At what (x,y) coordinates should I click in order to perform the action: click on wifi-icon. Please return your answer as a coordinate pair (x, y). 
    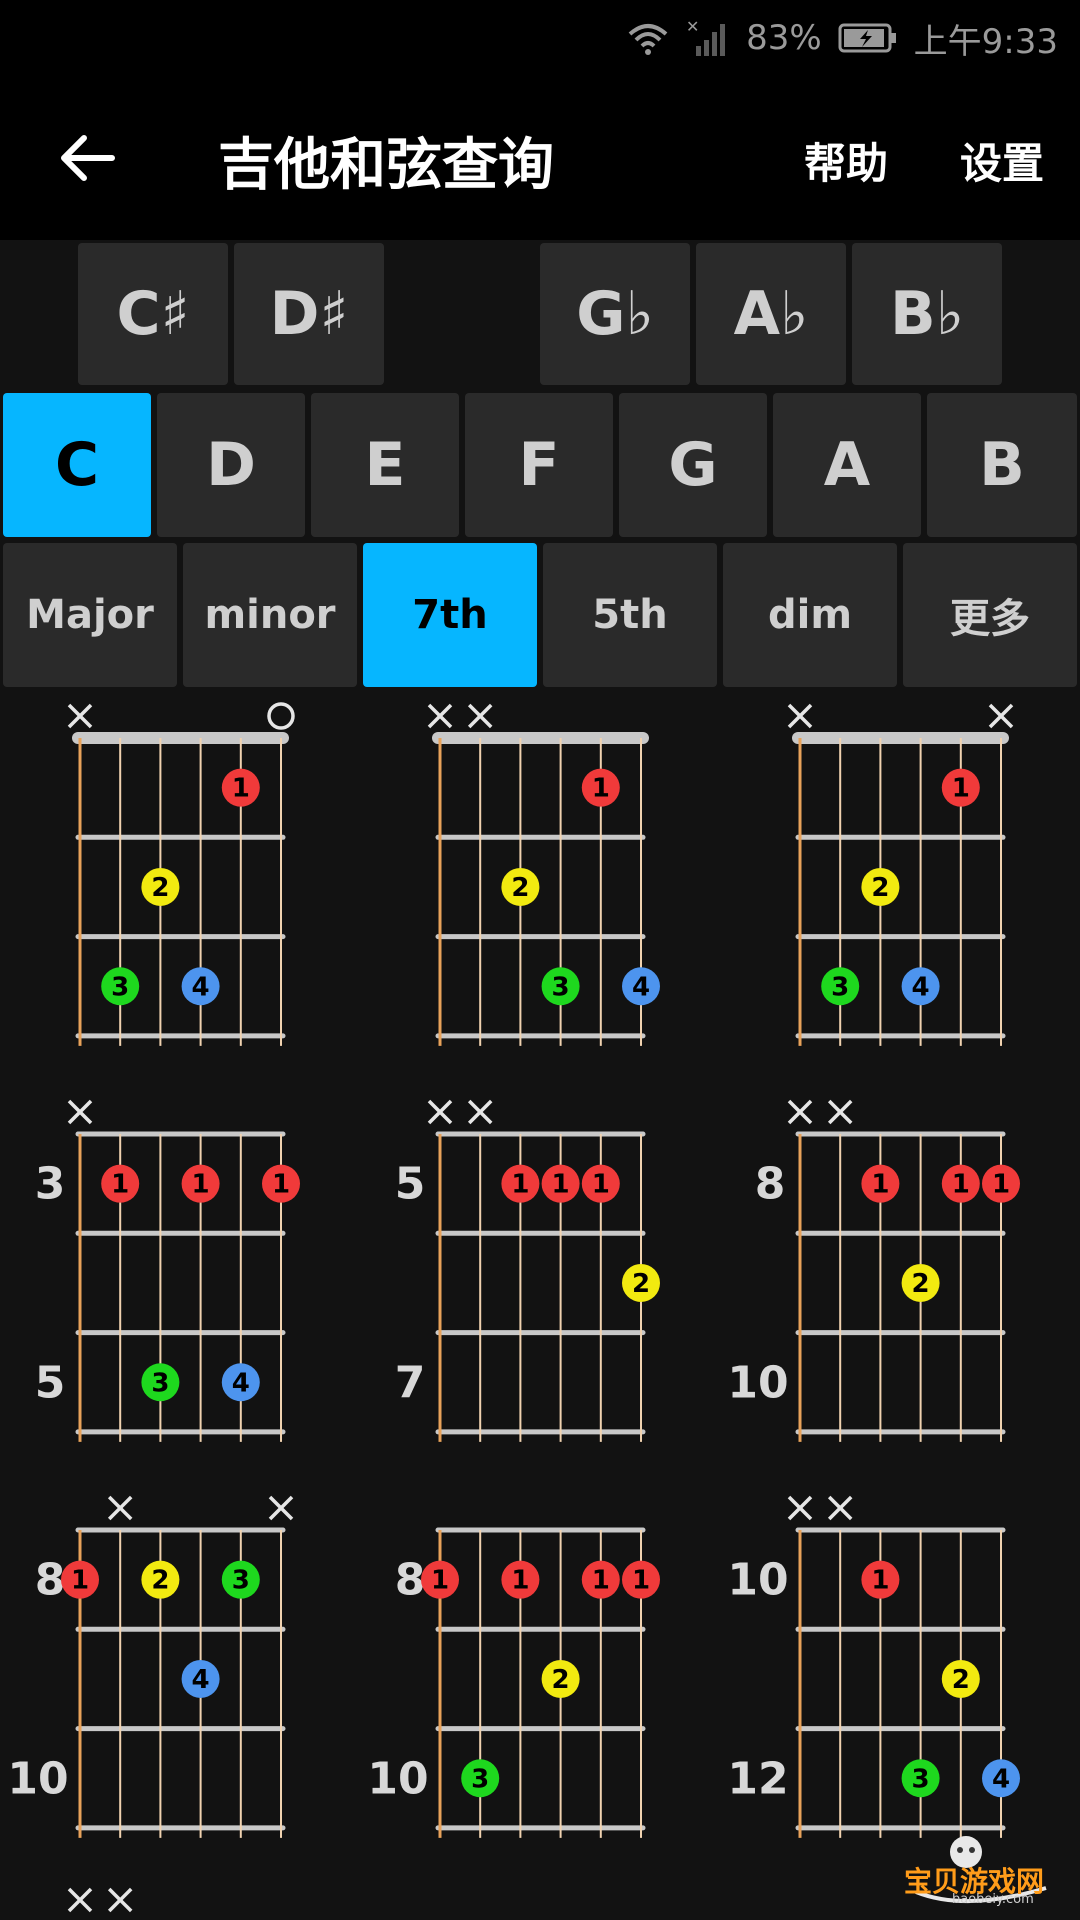
    Looking at the image, I should click on (648, 39).